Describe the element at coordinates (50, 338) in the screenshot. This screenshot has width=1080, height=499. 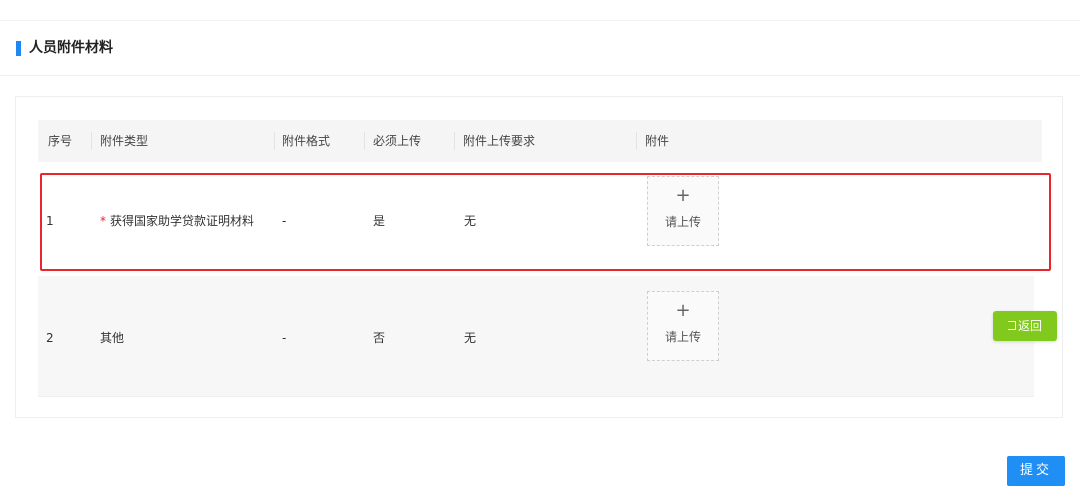
I see `row-index: 2` at that location.